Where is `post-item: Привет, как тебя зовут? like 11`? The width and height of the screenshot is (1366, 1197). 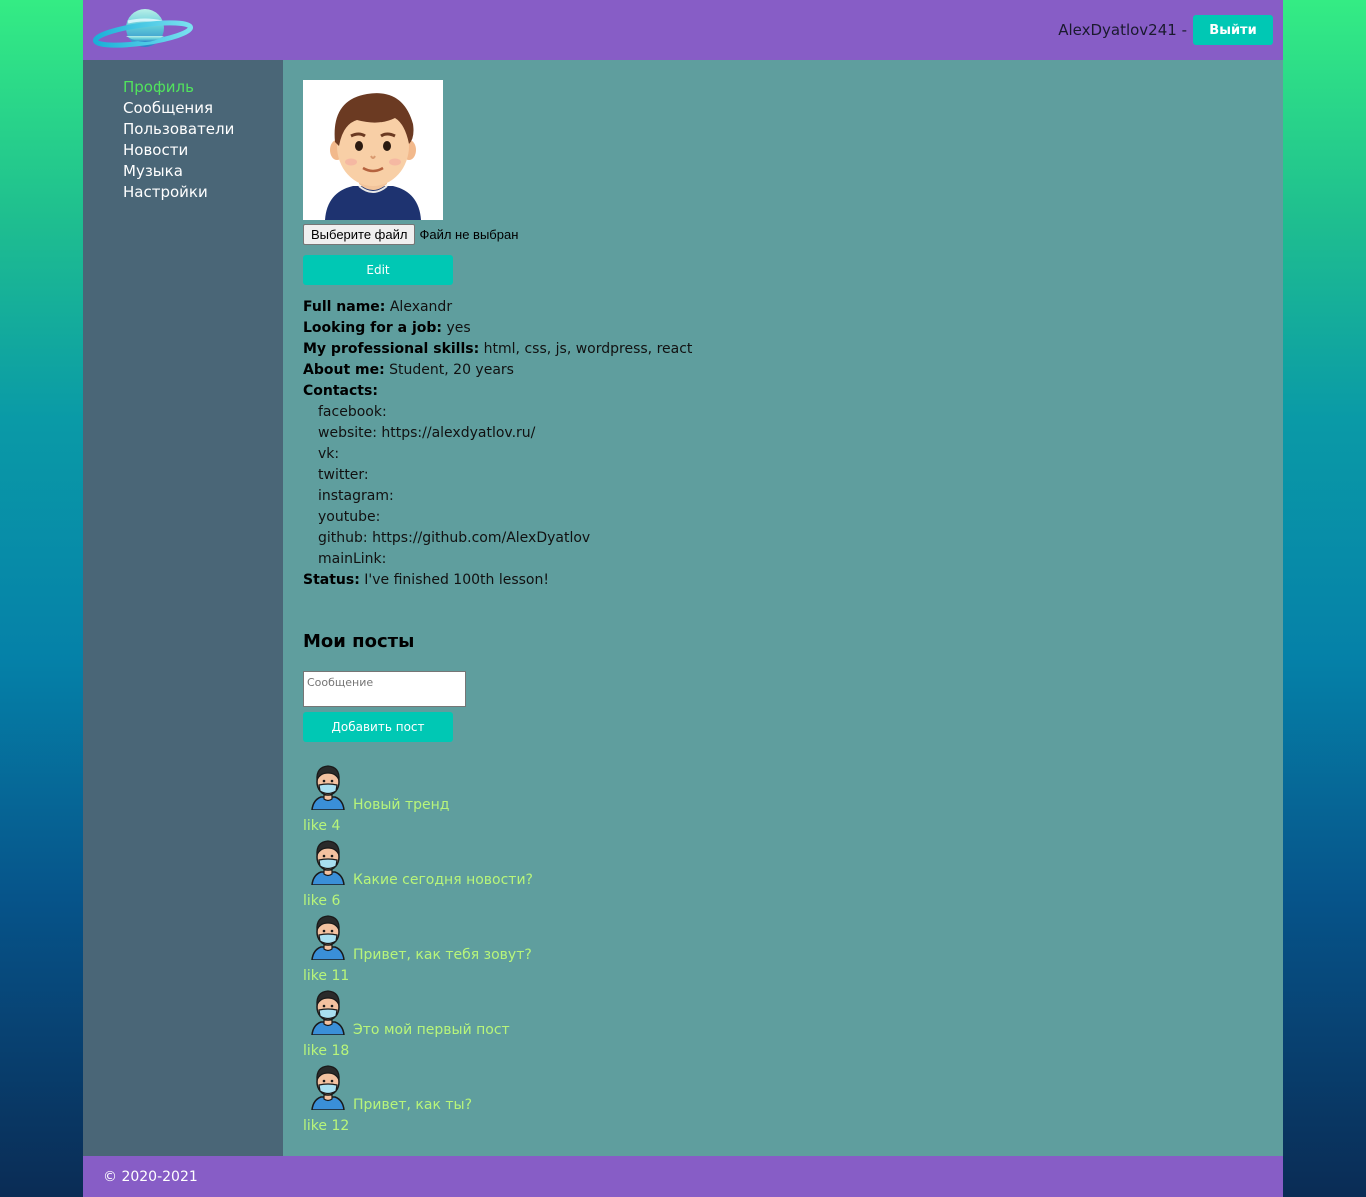
post-item: Привет, как тебя зовут? like 11 is located at coordinates (793, 949).